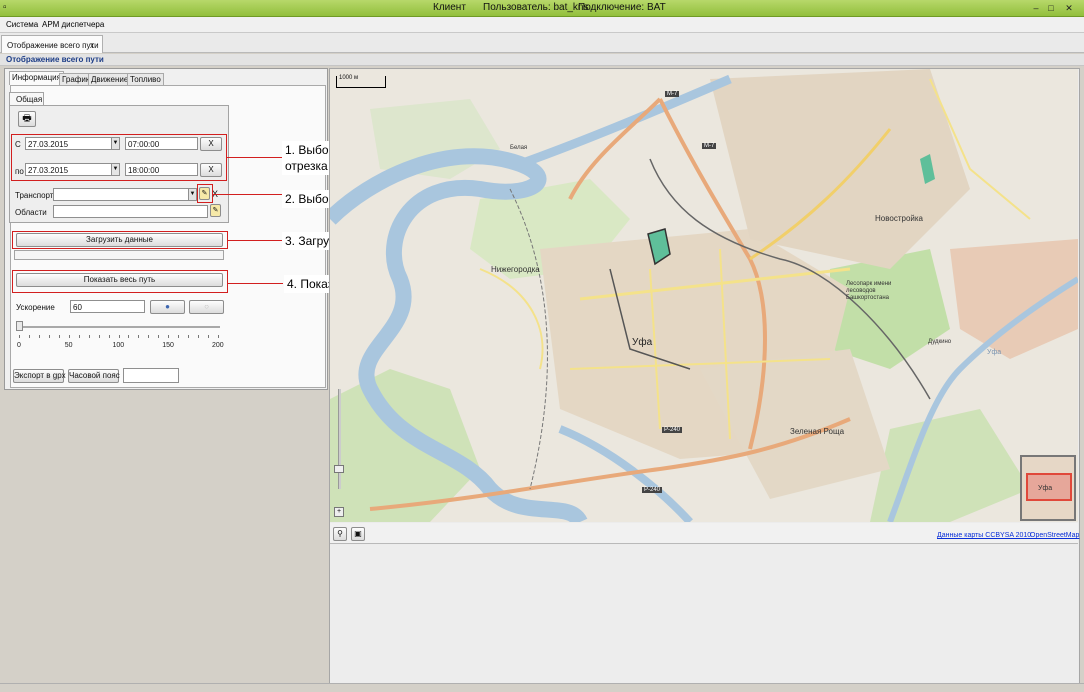 The height and width of the screenshot is (692, 1084). What do you see at coordinates (145, 79) in the screenshot?
I see `tab-fuel: Топливо` at bounding box center [145, 79].